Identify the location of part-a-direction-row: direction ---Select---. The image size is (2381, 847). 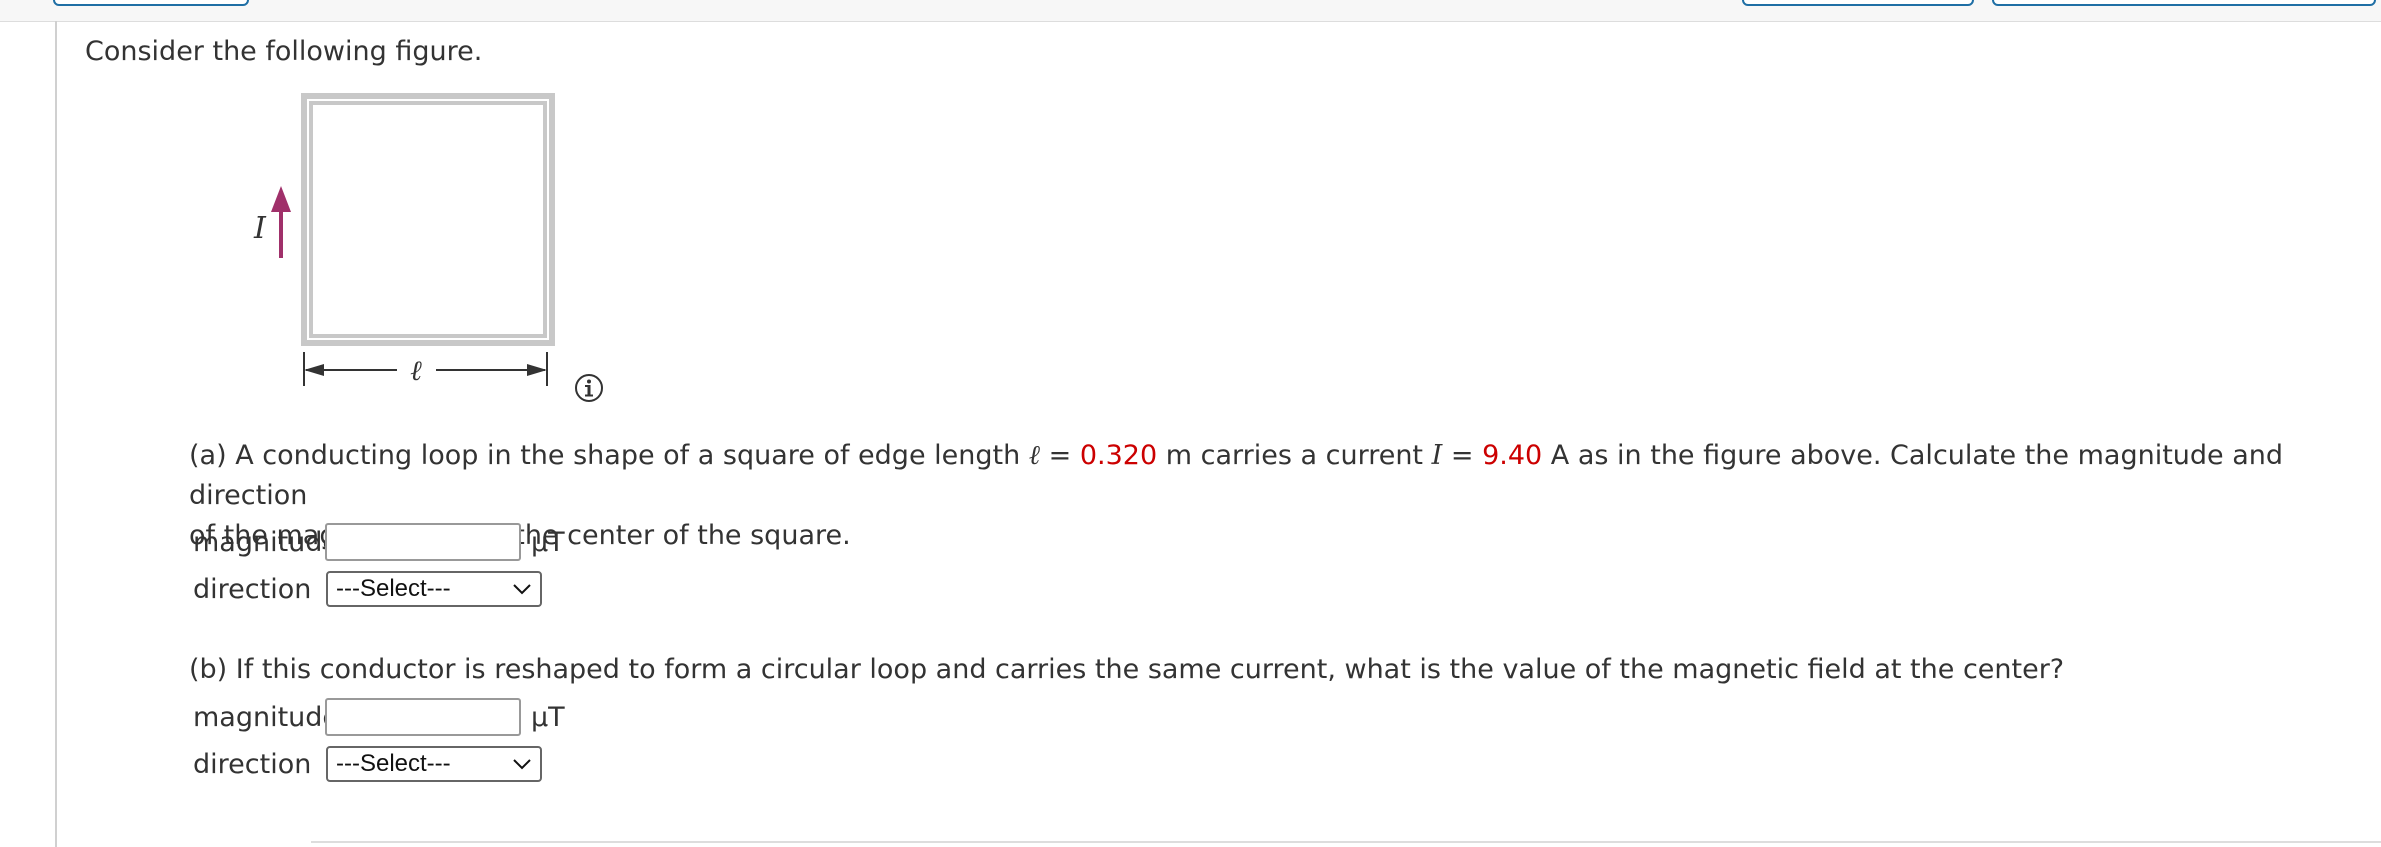
(367, 589).